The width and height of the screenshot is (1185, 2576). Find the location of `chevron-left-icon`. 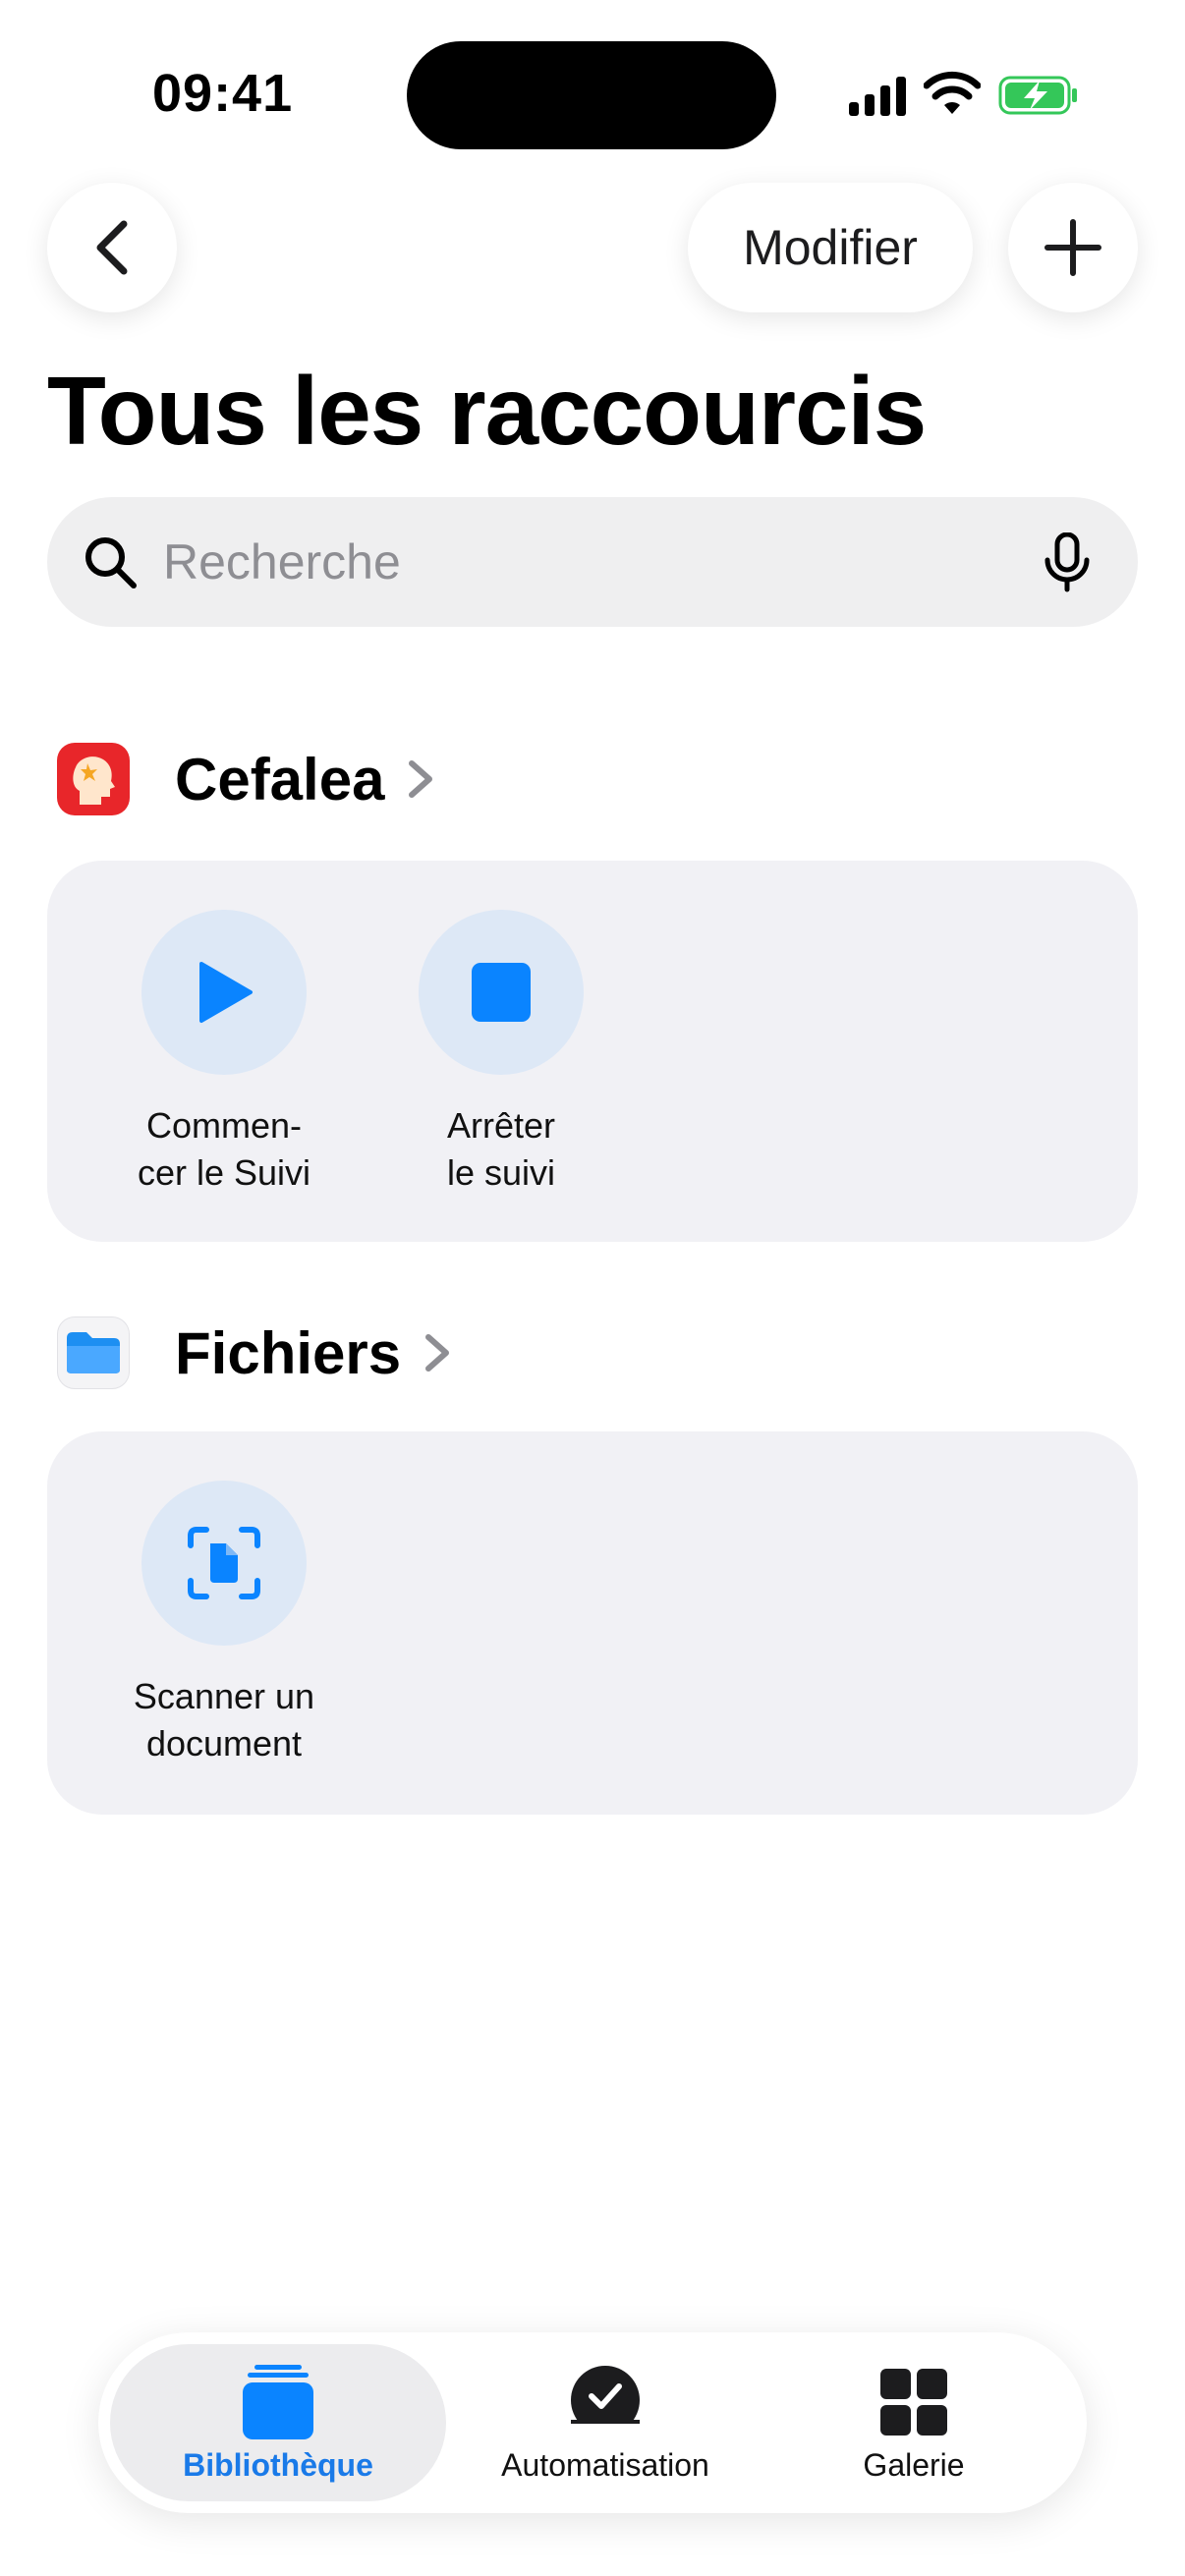

chevron-left-icon is located at coordinates (112, 247).